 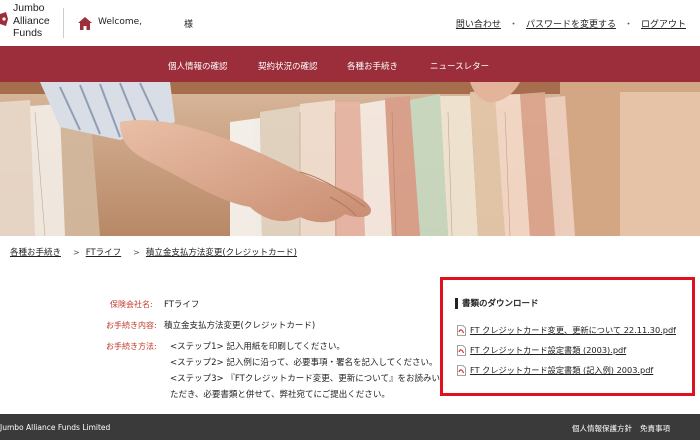 I want to click on logo-divider, so click(x=63, y=23).